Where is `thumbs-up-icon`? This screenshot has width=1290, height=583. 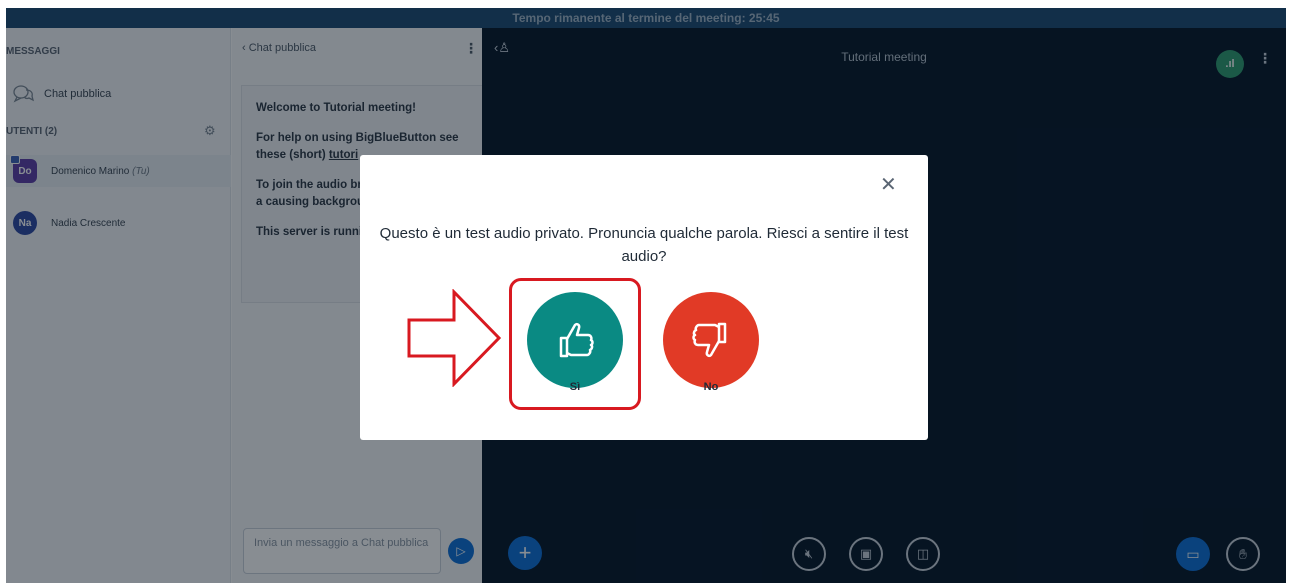
thumbs-up-icon is located at coordinates (576, 340).